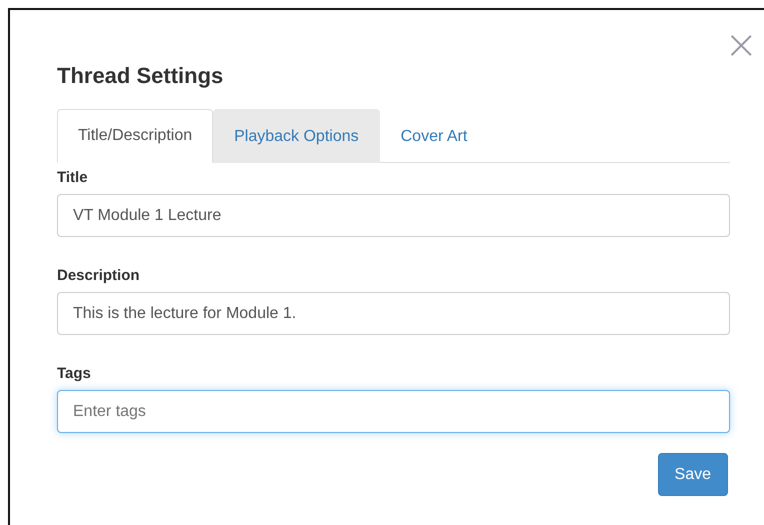 Image resolution: width=764 pixels, height=525 pixels. I want to click on input-field: VT Module 1 Lecture, so click(393, 215).